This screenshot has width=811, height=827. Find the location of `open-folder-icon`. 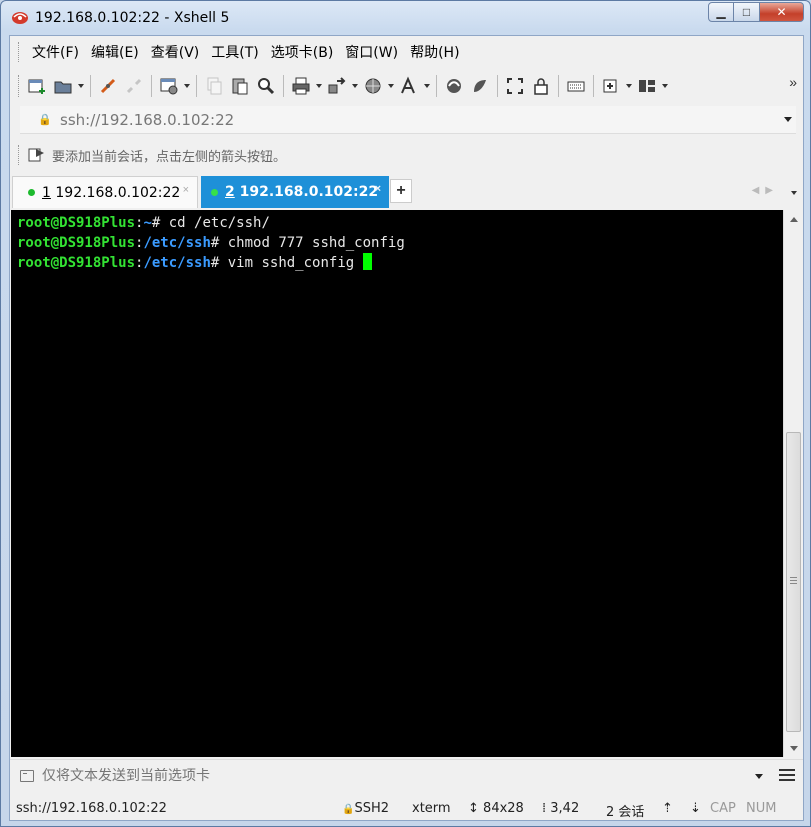

open-folder-icon is located at coordinates (63, 86).